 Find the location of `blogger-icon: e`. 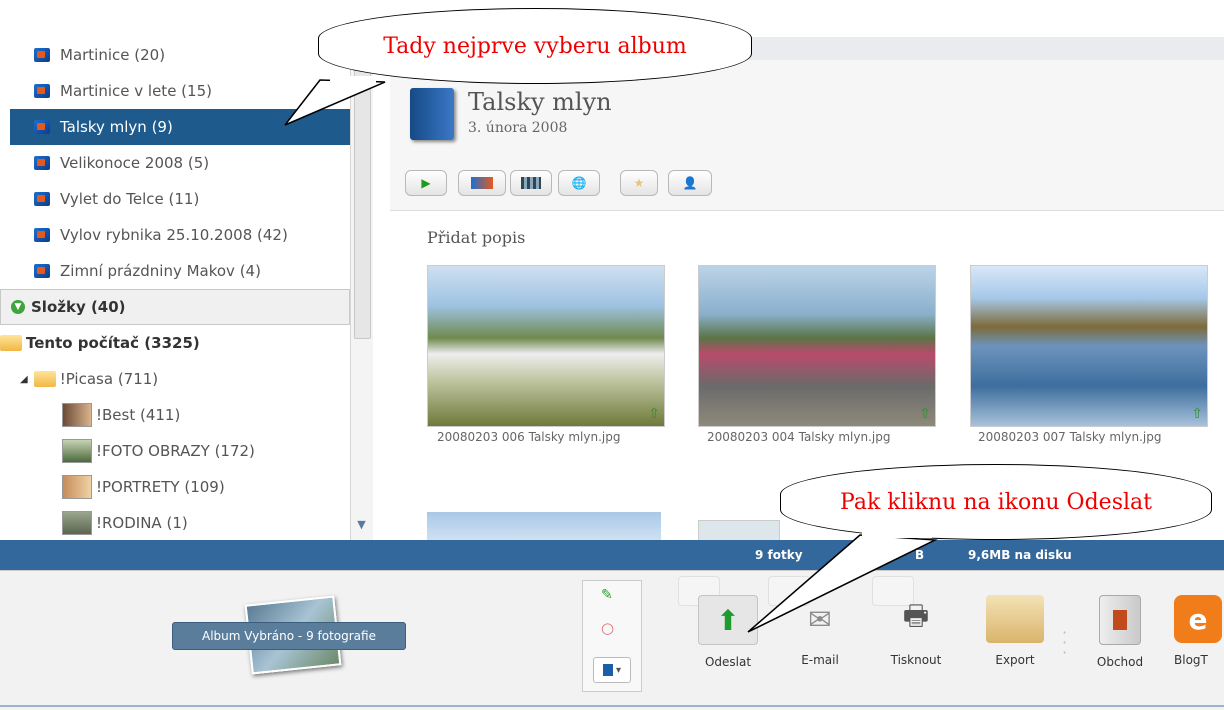

blogger-icon: e is located at coordinates (1198, 619).